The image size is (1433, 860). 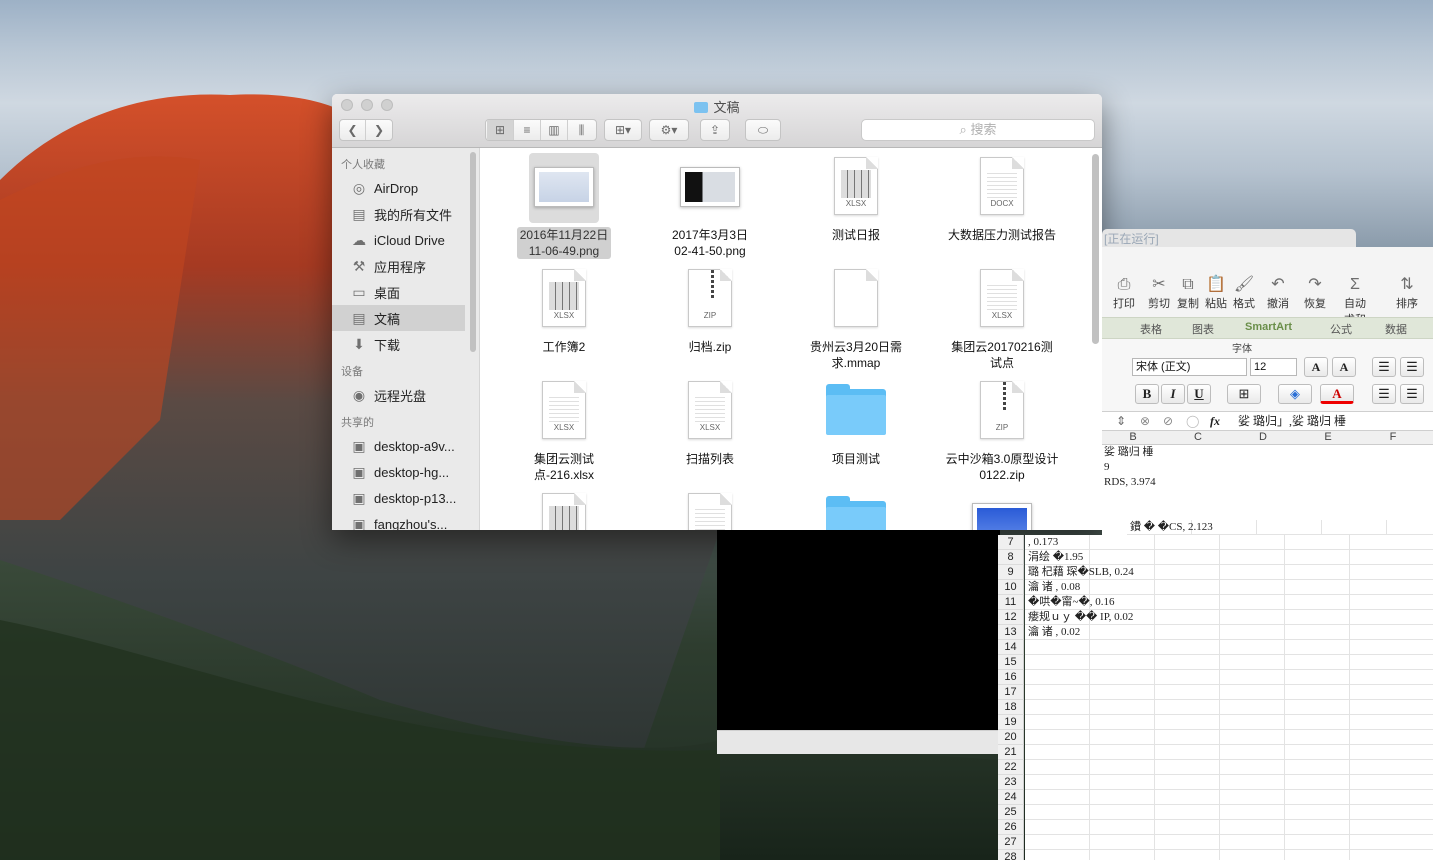 What do you see at coordinates (405, 292) in the screenshot?
I see `sidebar-item: ▭ 桌面` at bounding box center [405, 292].